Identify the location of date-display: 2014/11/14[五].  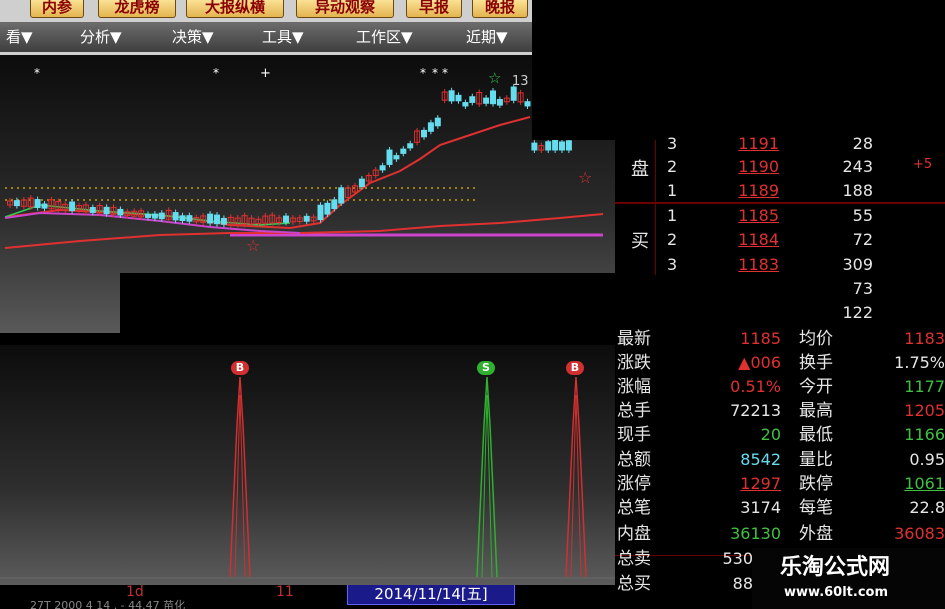
(431, 595).